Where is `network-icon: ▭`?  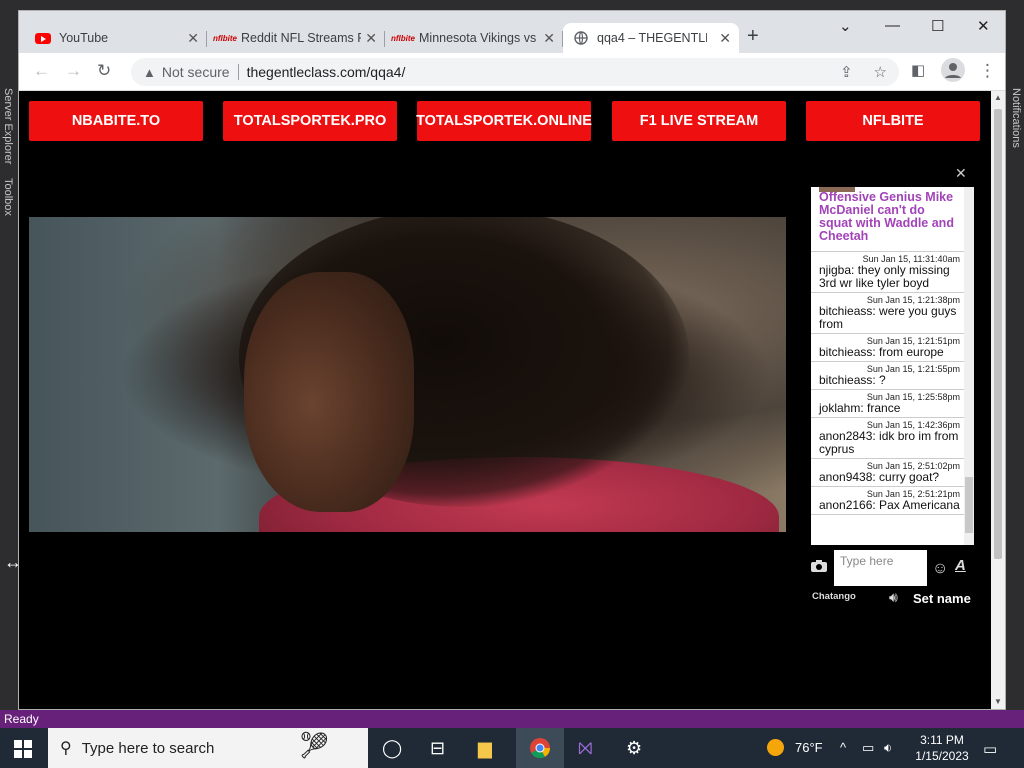 network-icon: ▭ is located at coordinates (868, 748).